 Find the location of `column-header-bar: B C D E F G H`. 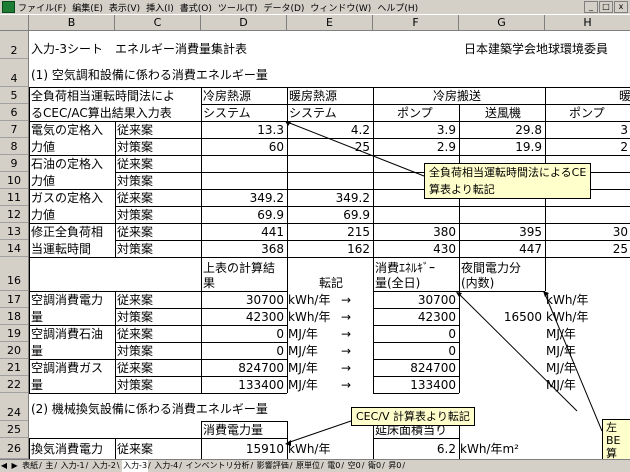

column-header-bar: B C D E F G H is located at coordinates (315, 23).